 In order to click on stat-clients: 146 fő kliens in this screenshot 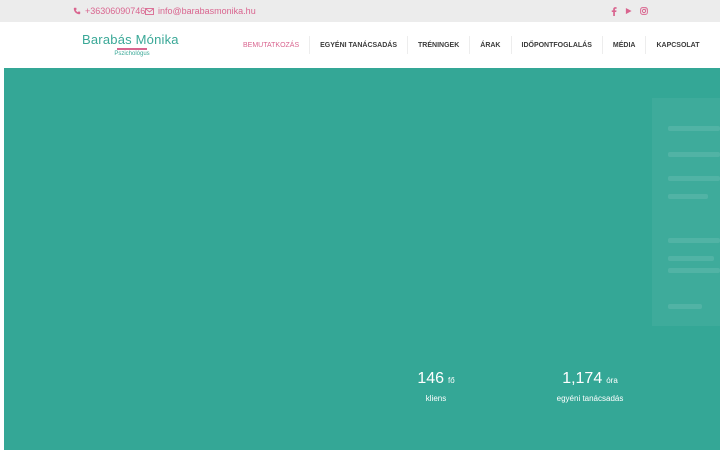, I will do `click(436, 386)`.